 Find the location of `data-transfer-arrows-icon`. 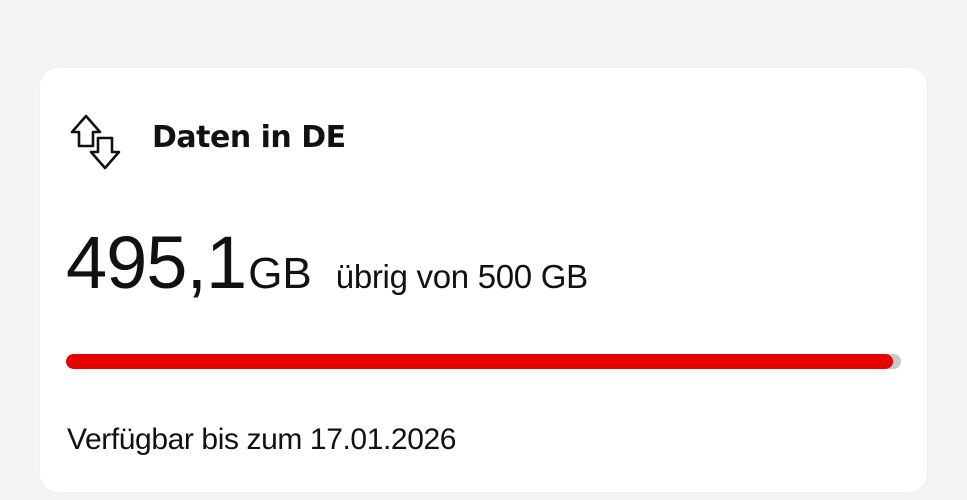

data-transfer-arrows-icon is located at coordinates (95, 142).